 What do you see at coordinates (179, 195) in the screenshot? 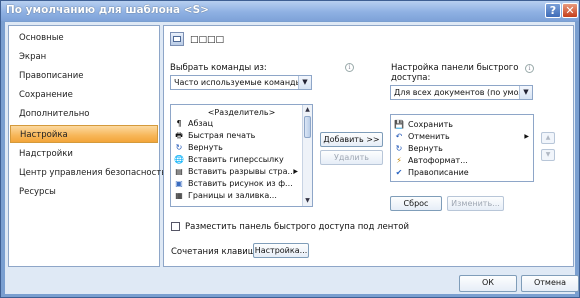
I see `borders-icon: ▦` at bounding box center [179, 195].